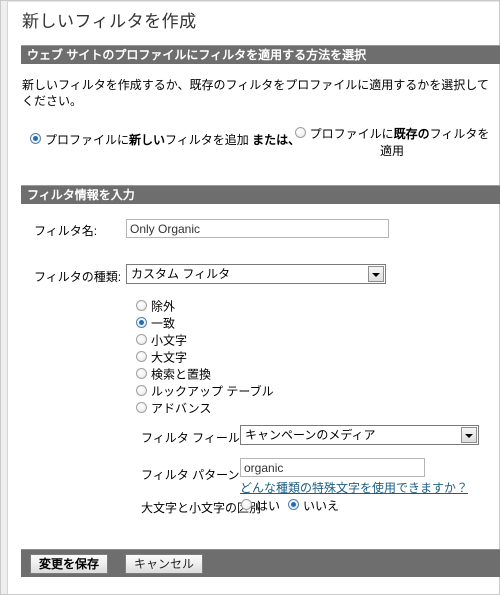 This screenshot has width=500, height=595. I want to click on footer-action-bar: 変更を保存 キャンセル, so click(260, 563).